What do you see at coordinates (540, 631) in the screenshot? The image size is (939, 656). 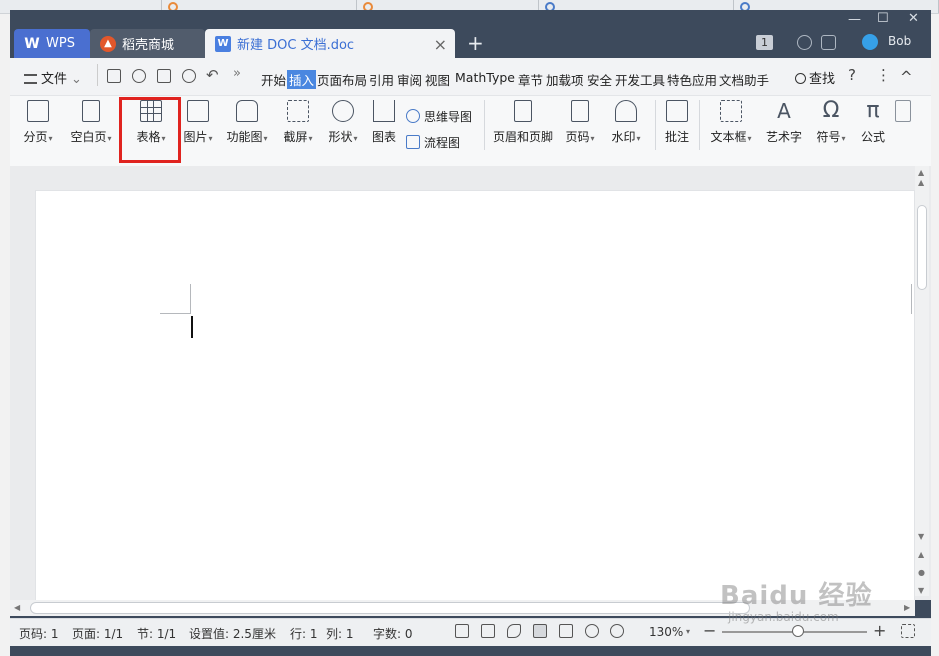 I see `page-view-icon` at bounding box center [540, 631].